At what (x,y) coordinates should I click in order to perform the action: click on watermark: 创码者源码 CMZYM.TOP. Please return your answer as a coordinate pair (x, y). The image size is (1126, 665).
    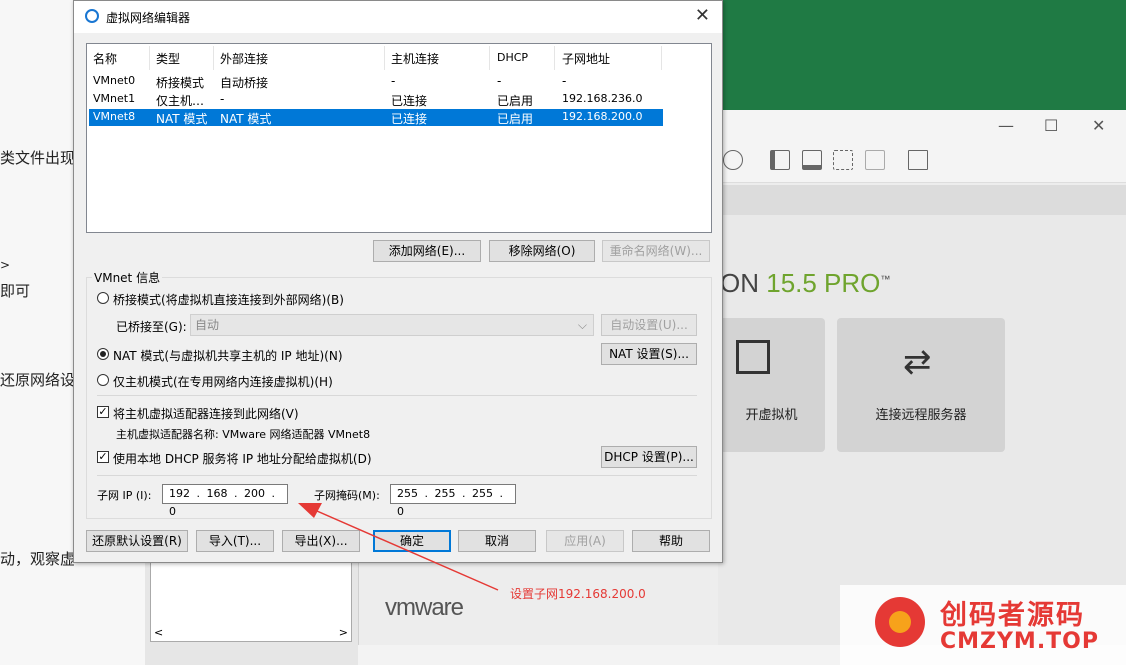
    Looking at the image, I should click on (983, 625).